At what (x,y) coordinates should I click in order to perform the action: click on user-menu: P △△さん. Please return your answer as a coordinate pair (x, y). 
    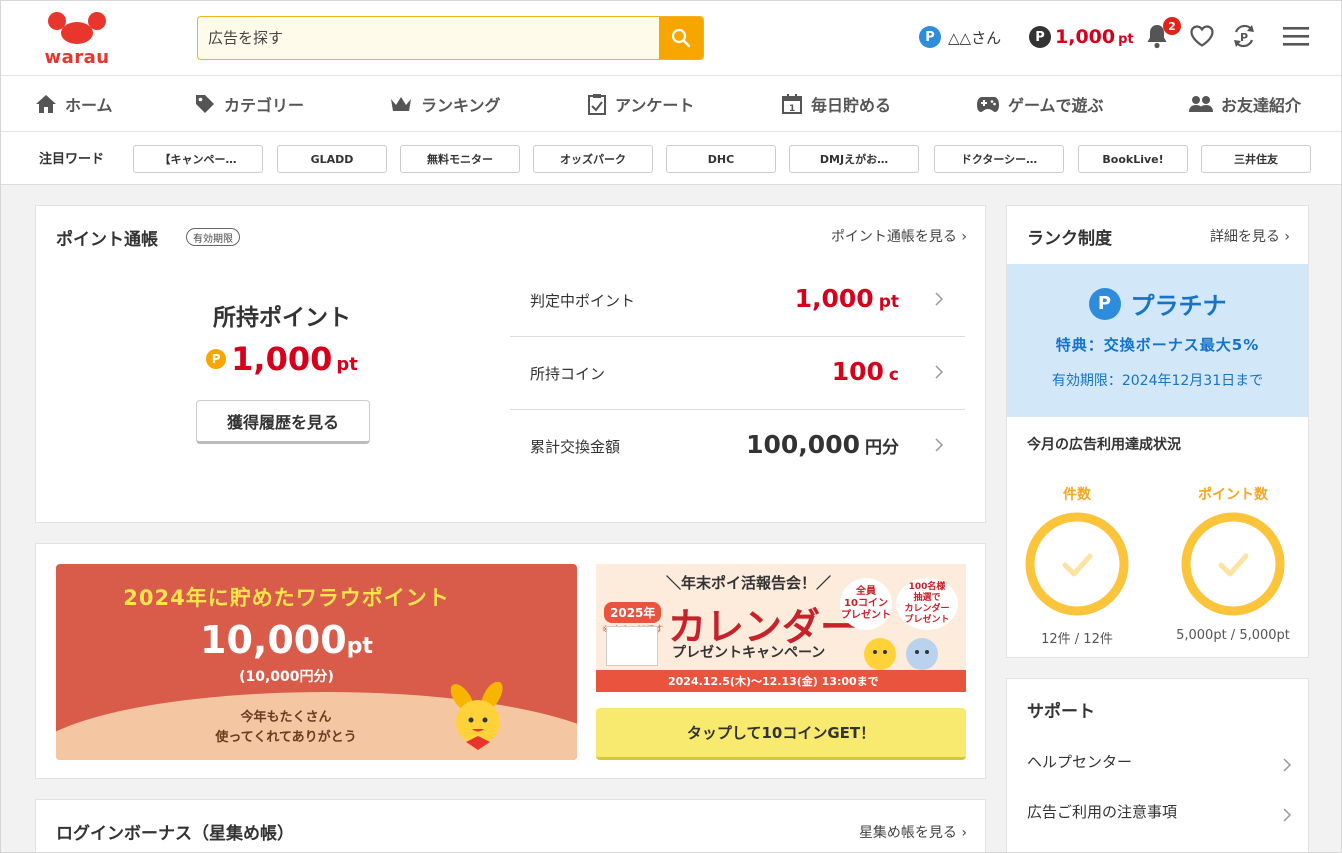
    Looking at the image, I should click on (960, 37).